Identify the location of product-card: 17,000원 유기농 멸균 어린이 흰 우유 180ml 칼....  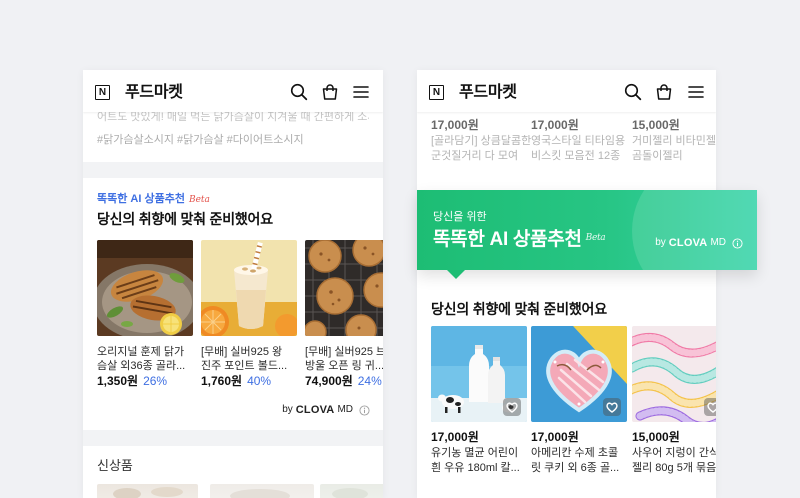
(479, 406).